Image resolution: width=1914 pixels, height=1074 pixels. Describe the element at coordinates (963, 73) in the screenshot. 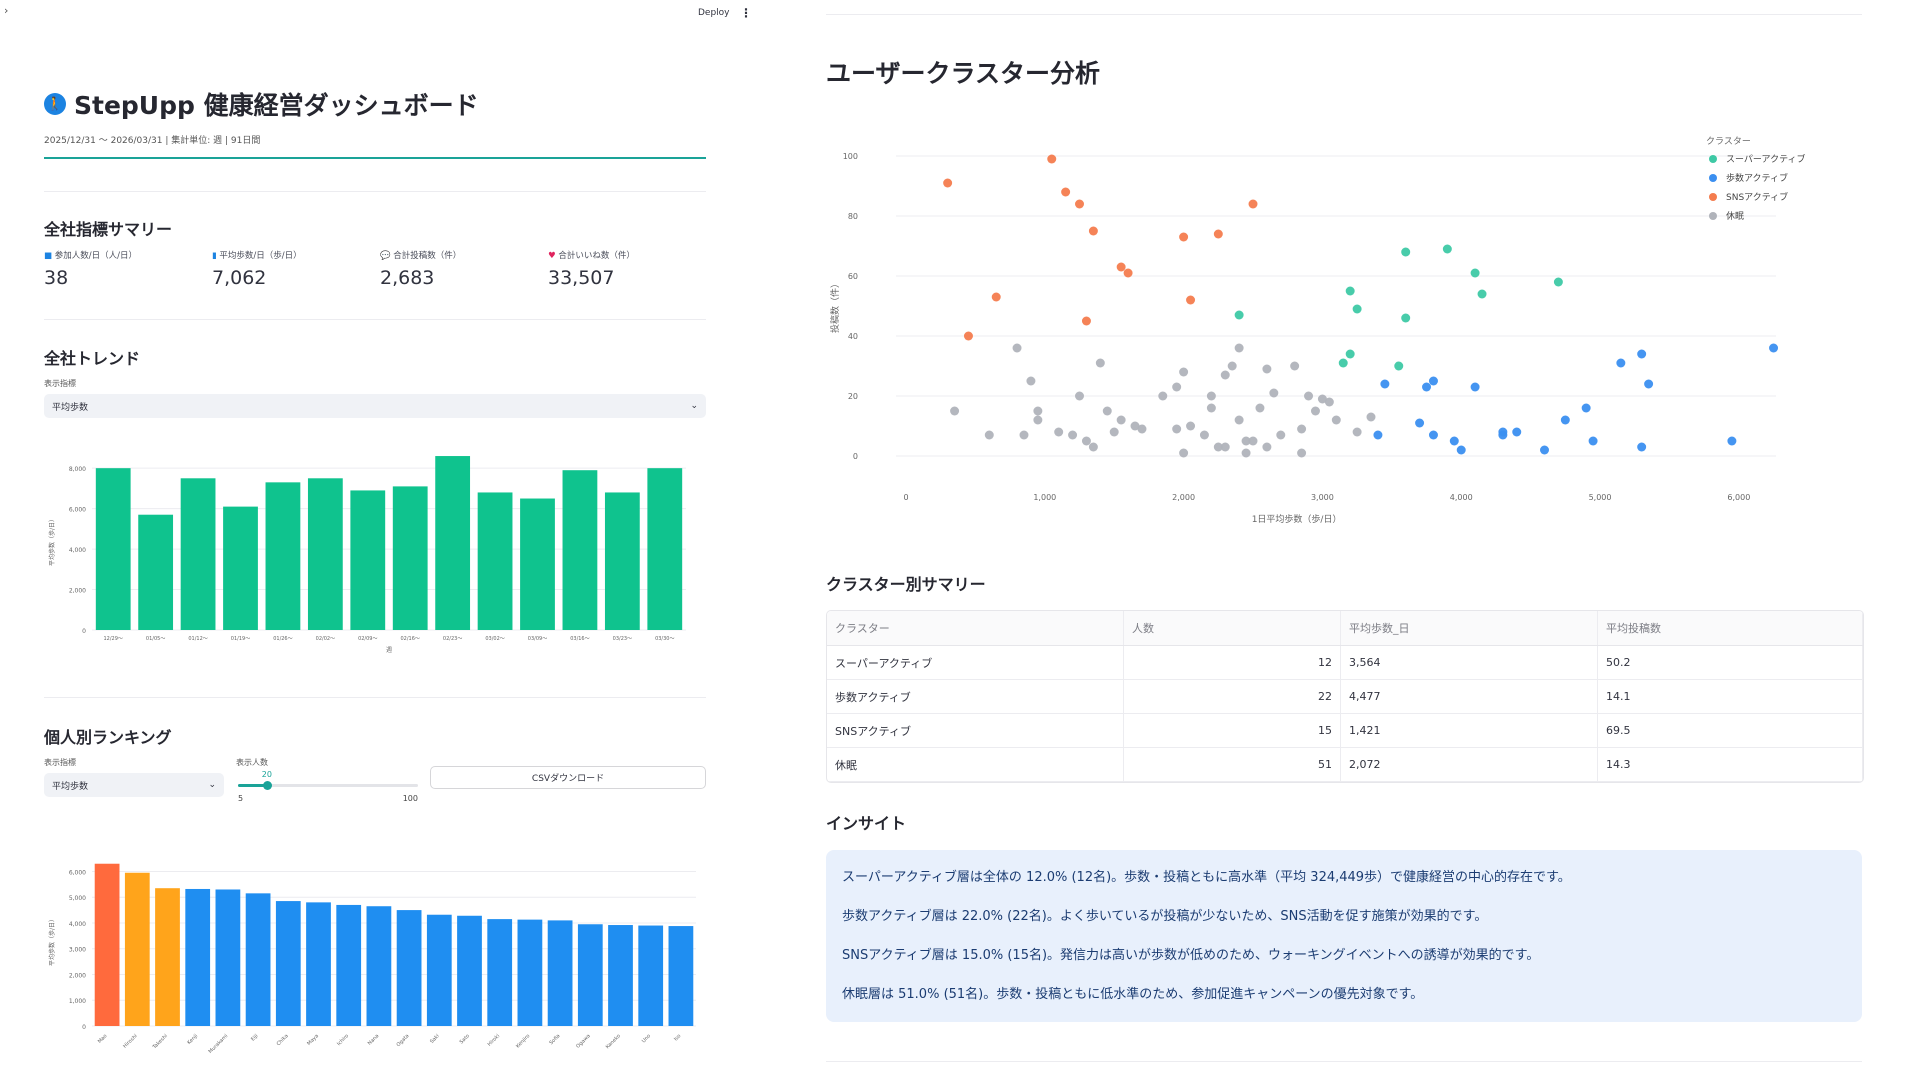

I see `cluster-heading-text: ユーザークラスター分析` at that location.